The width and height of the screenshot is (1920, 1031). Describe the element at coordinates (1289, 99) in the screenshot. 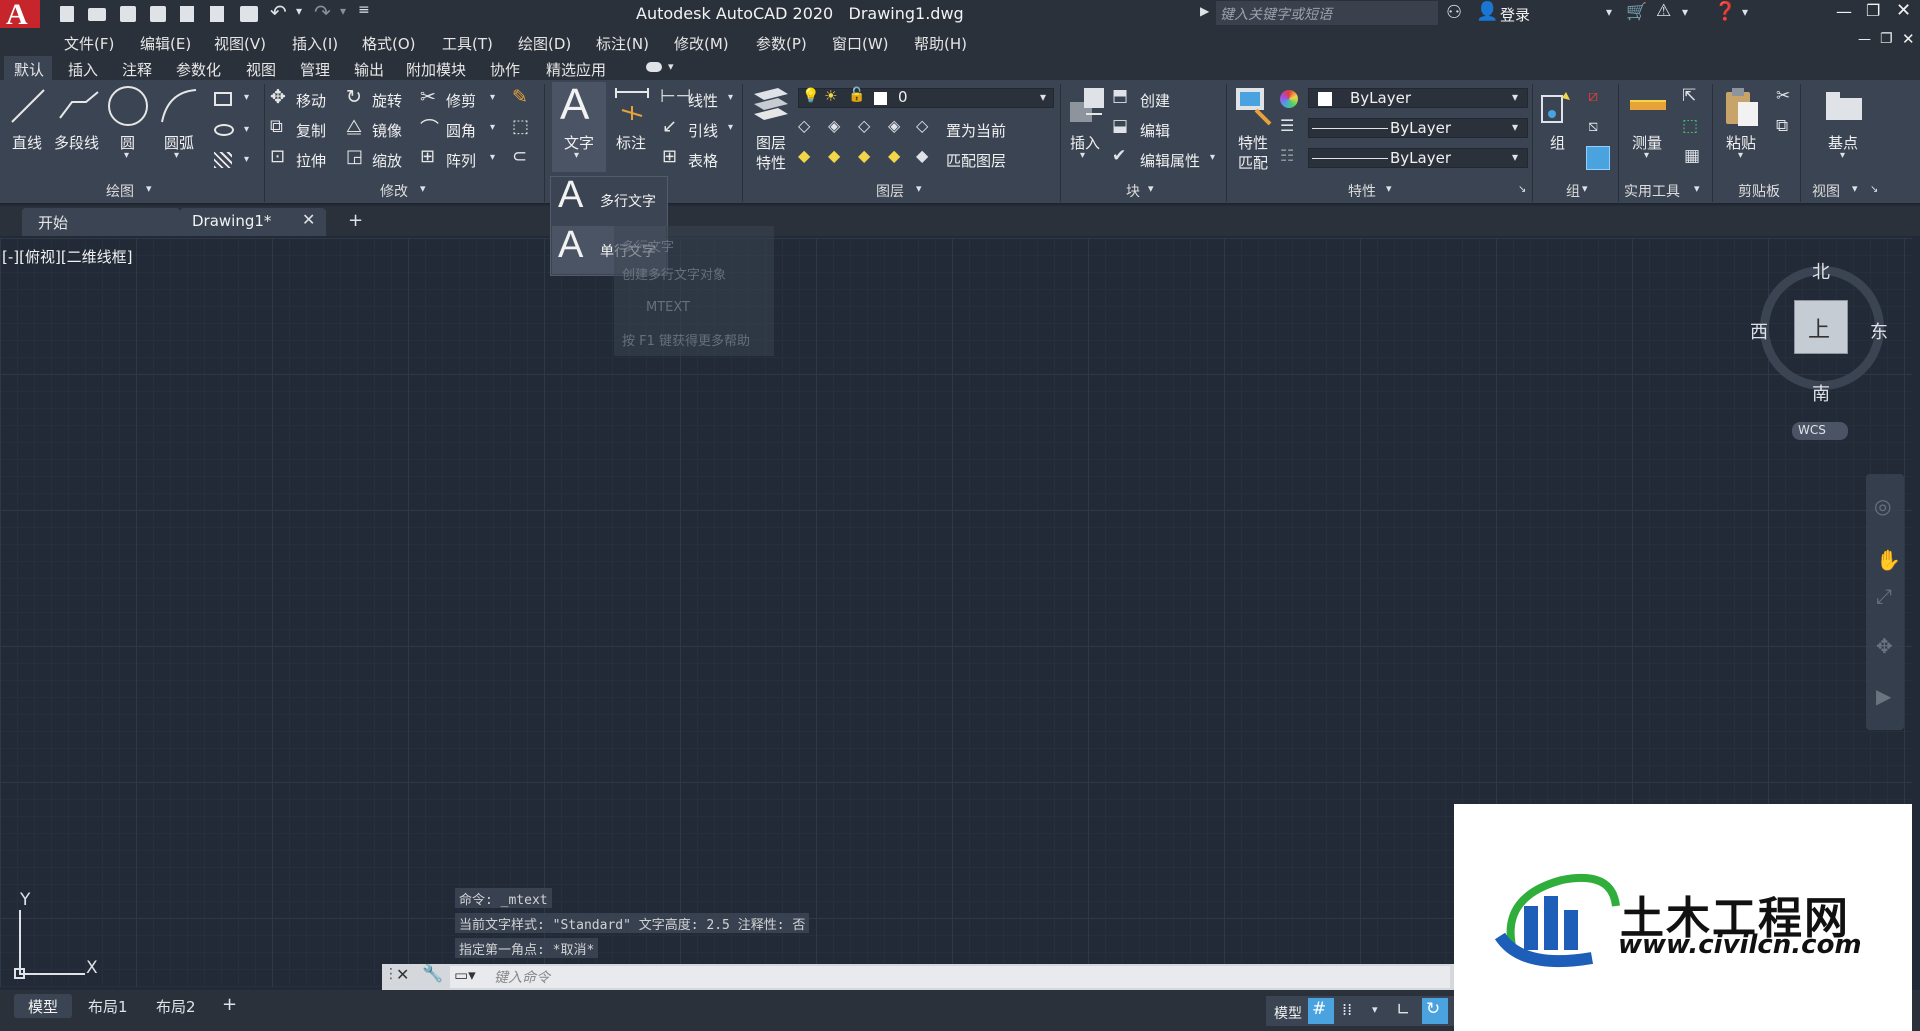

I see `color-wheel-icon` at that location.